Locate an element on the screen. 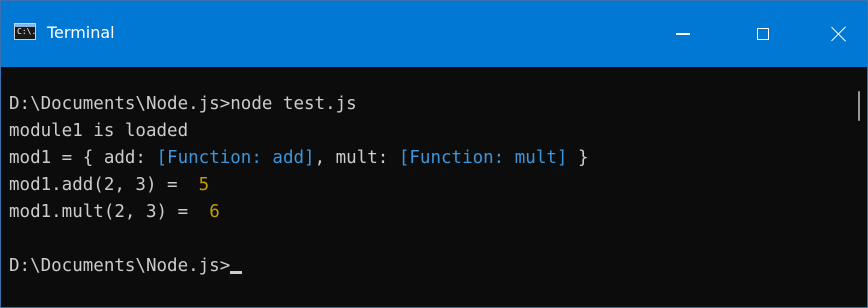 Image resolution: width=868 pixels, height=308 pixels. vertical-scrollbar is located at coordinates (859, 187).